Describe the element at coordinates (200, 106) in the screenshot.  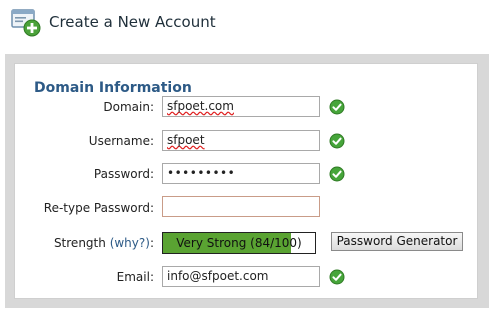
I see `domain-value: sfpoet.com` at that location.